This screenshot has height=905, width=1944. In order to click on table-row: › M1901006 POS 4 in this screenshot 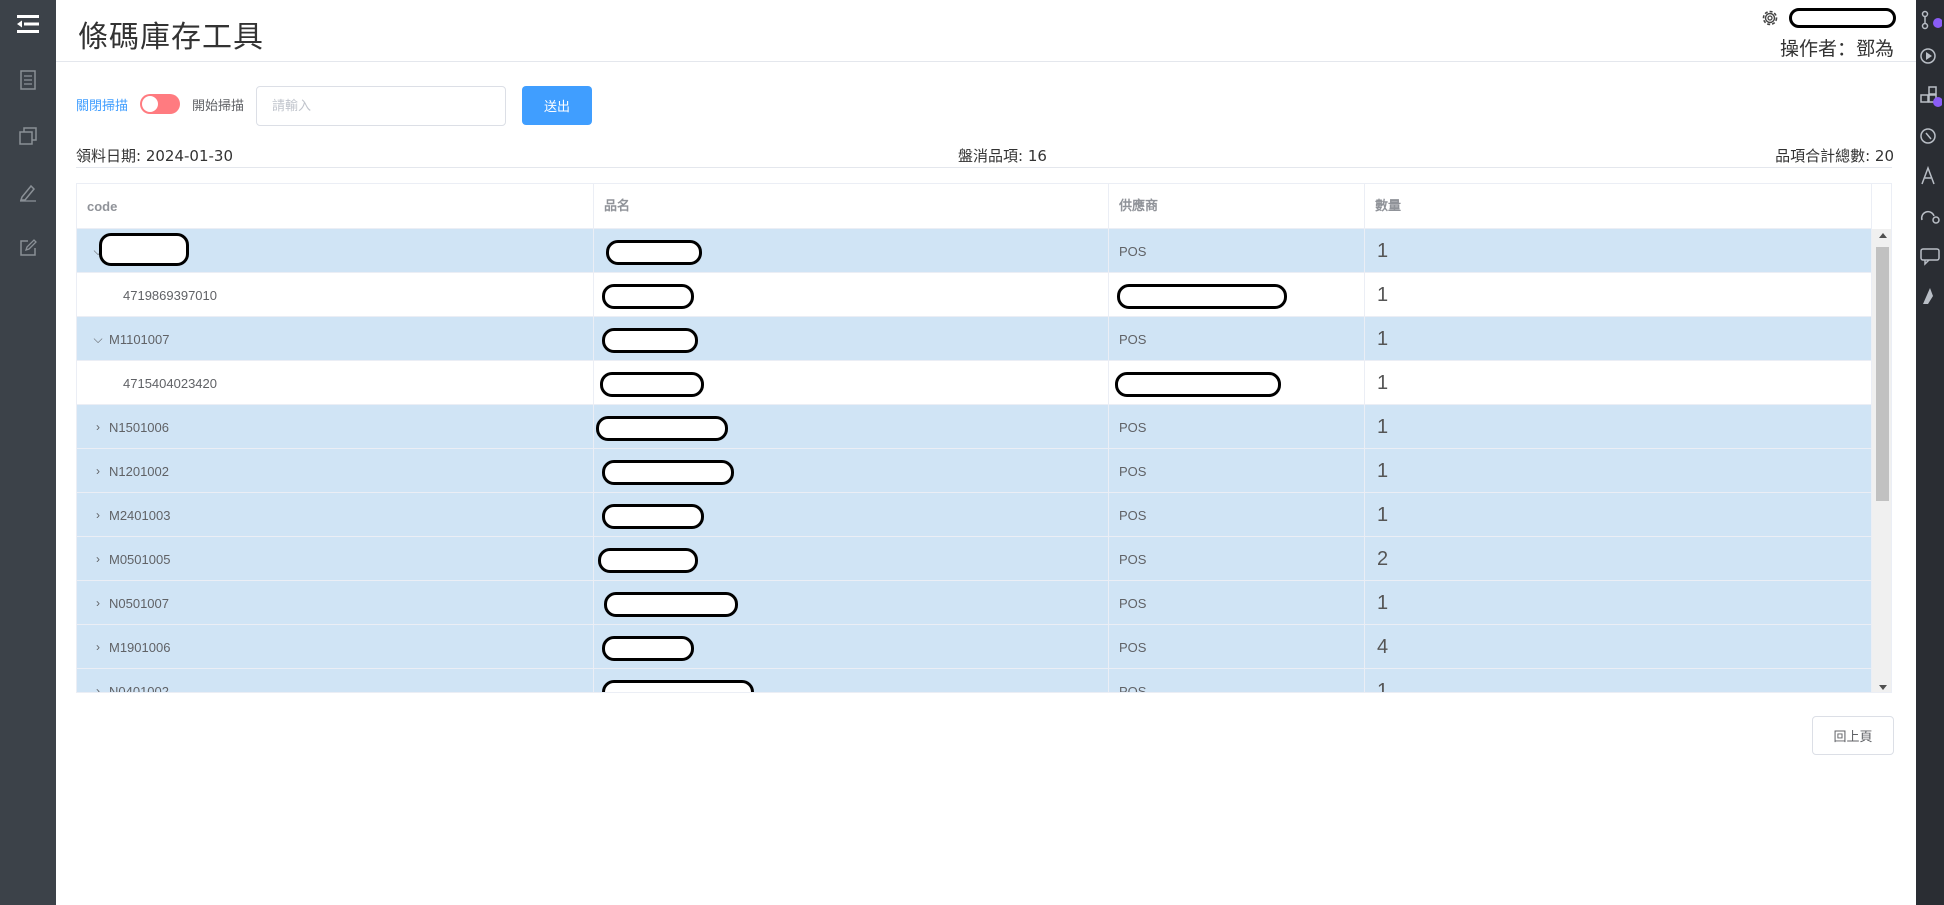, I will do `click(974, 647)`.